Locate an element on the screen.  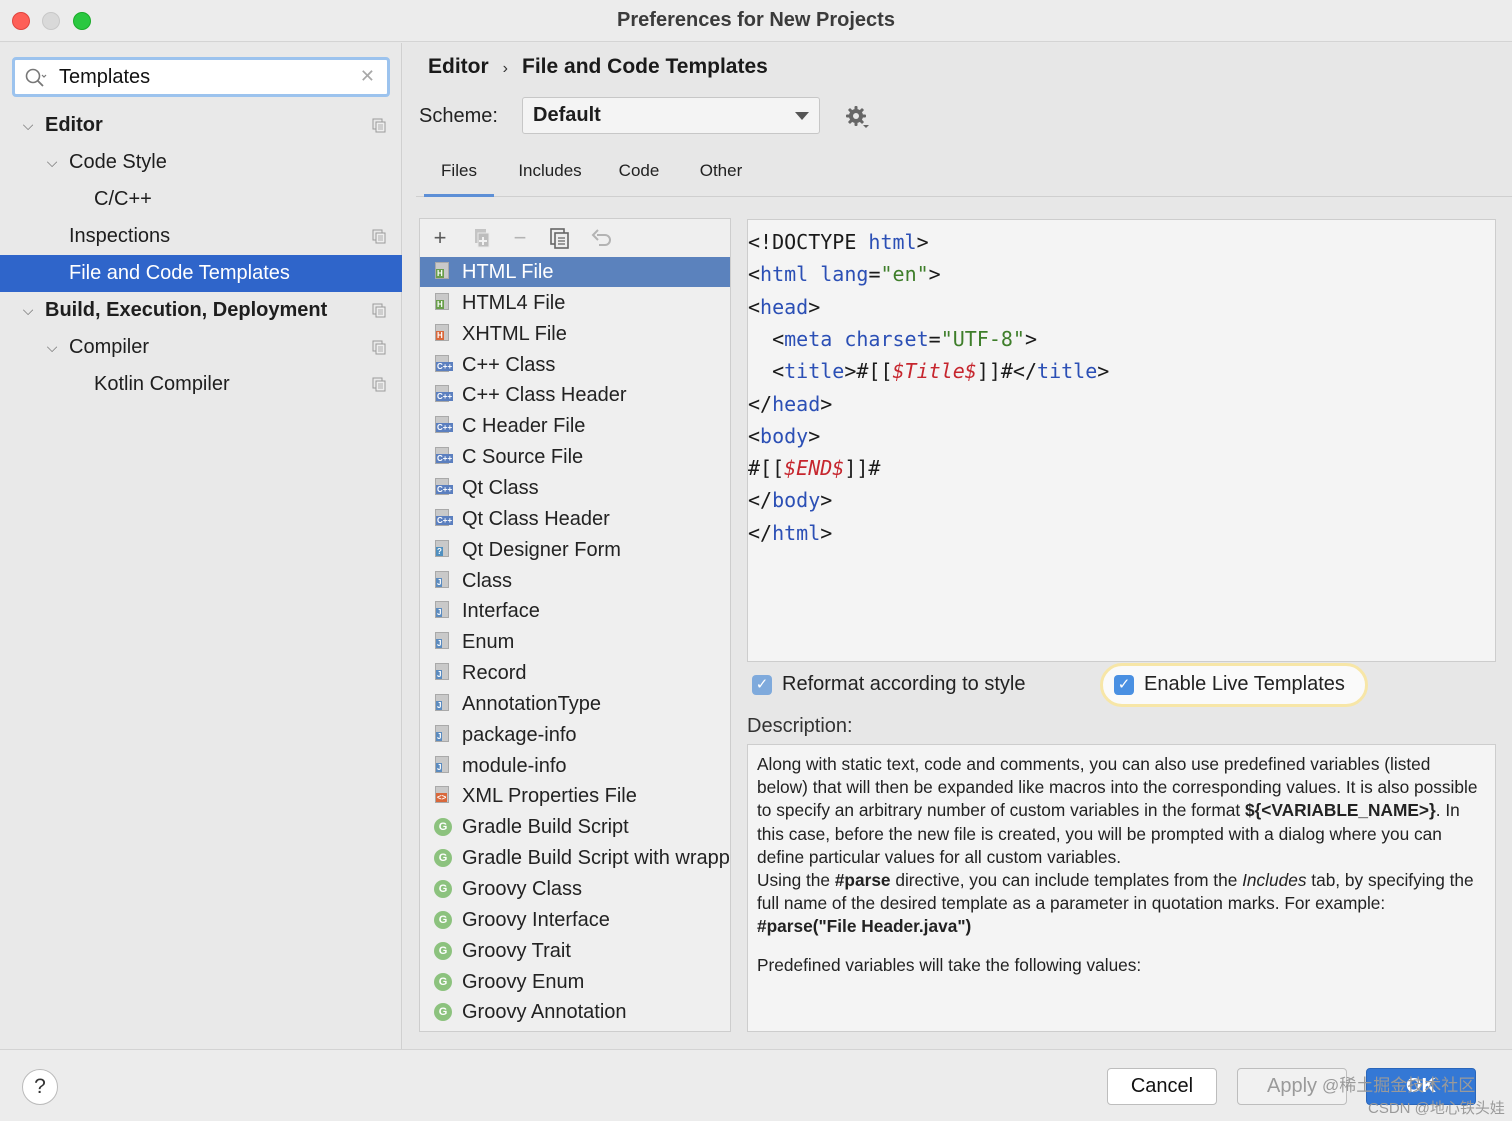
enable-live-templates-checkbox: ✓ is located at coordinates (1124, 685).